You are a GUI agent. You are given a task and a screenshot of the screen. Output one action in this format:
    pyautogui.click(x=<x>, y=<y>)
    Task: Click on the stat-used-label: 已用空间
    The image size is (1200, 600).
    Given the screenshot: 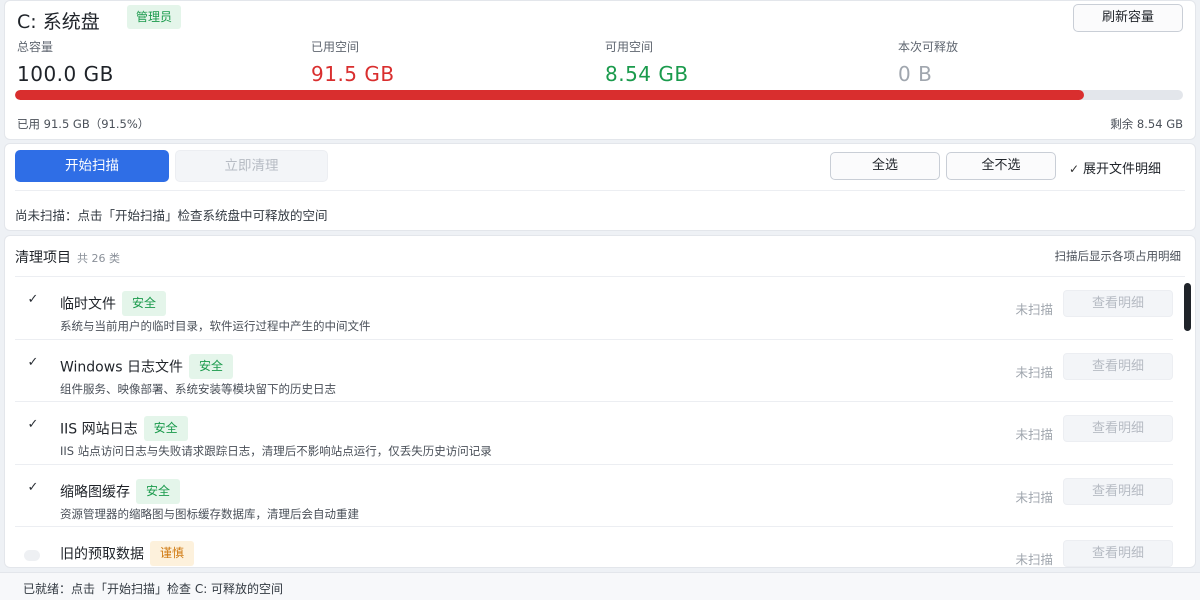 What is the action you would take?
    pyautogui.click(x=335, y=47)
    